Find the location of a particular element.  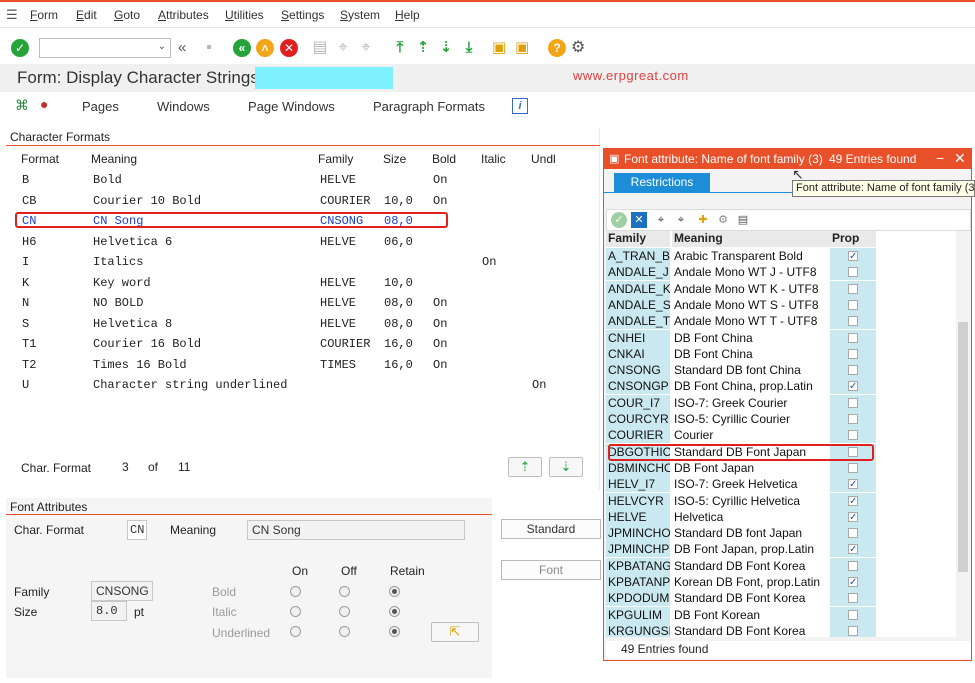

last-page-icon: ⤓ is located at coordinates (469, 48).